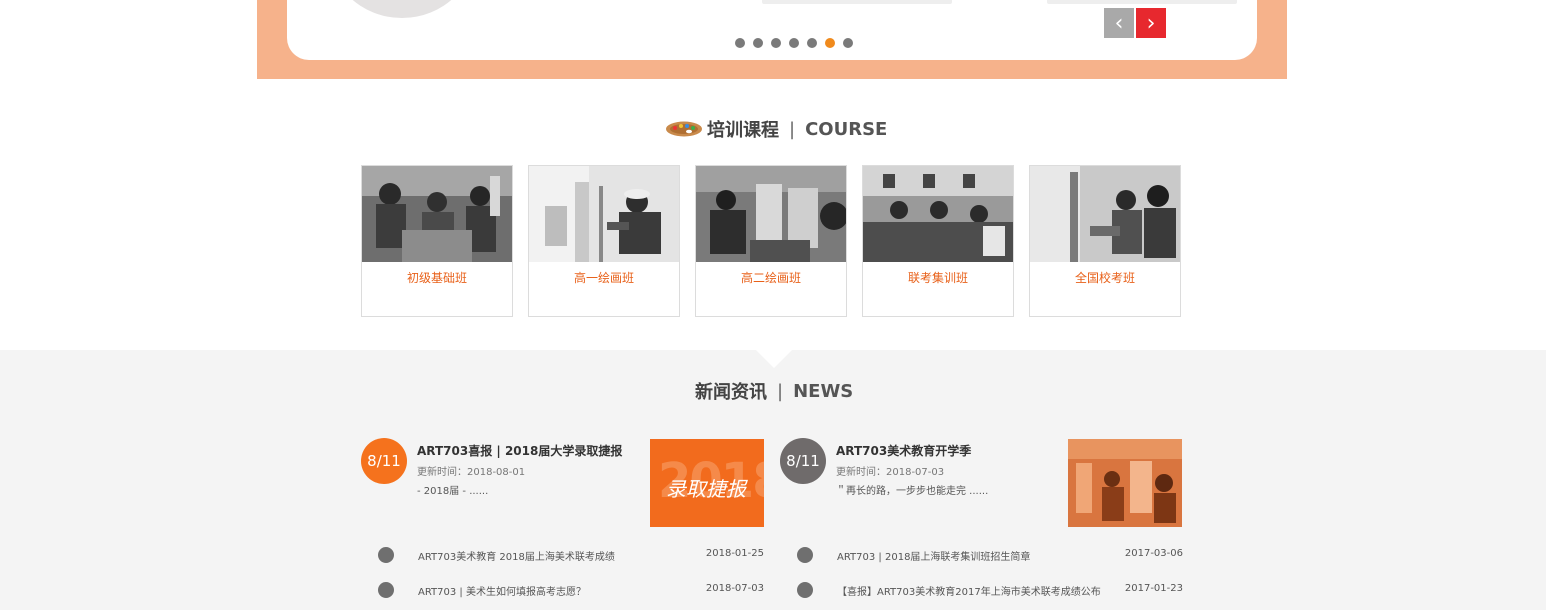 This screenshot has width=1546, height=610. What do you see at coordinates (772, 30) in the screenshot?
I see `banner-slide: ‹ ›` at bounding box center [772, 30].